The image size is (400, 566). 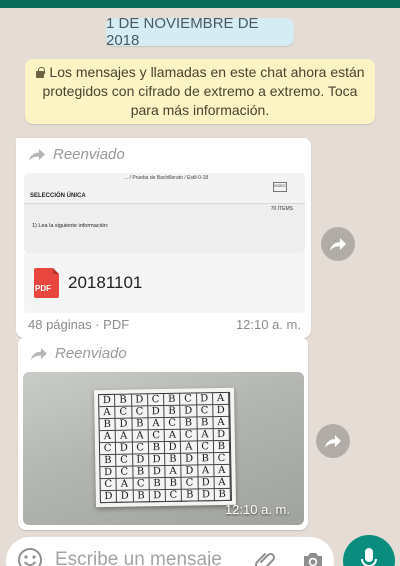 I want to click on paperclip-icon, so click(x=265, y=559).